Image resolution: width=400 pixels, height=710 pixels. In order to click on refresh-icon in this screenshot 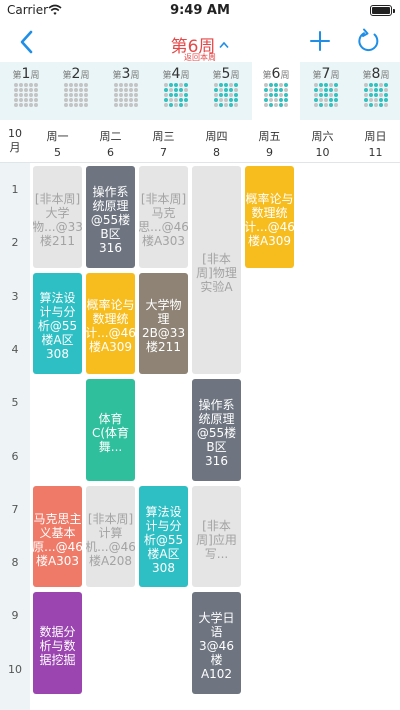, I will do `click(369, 41)`.